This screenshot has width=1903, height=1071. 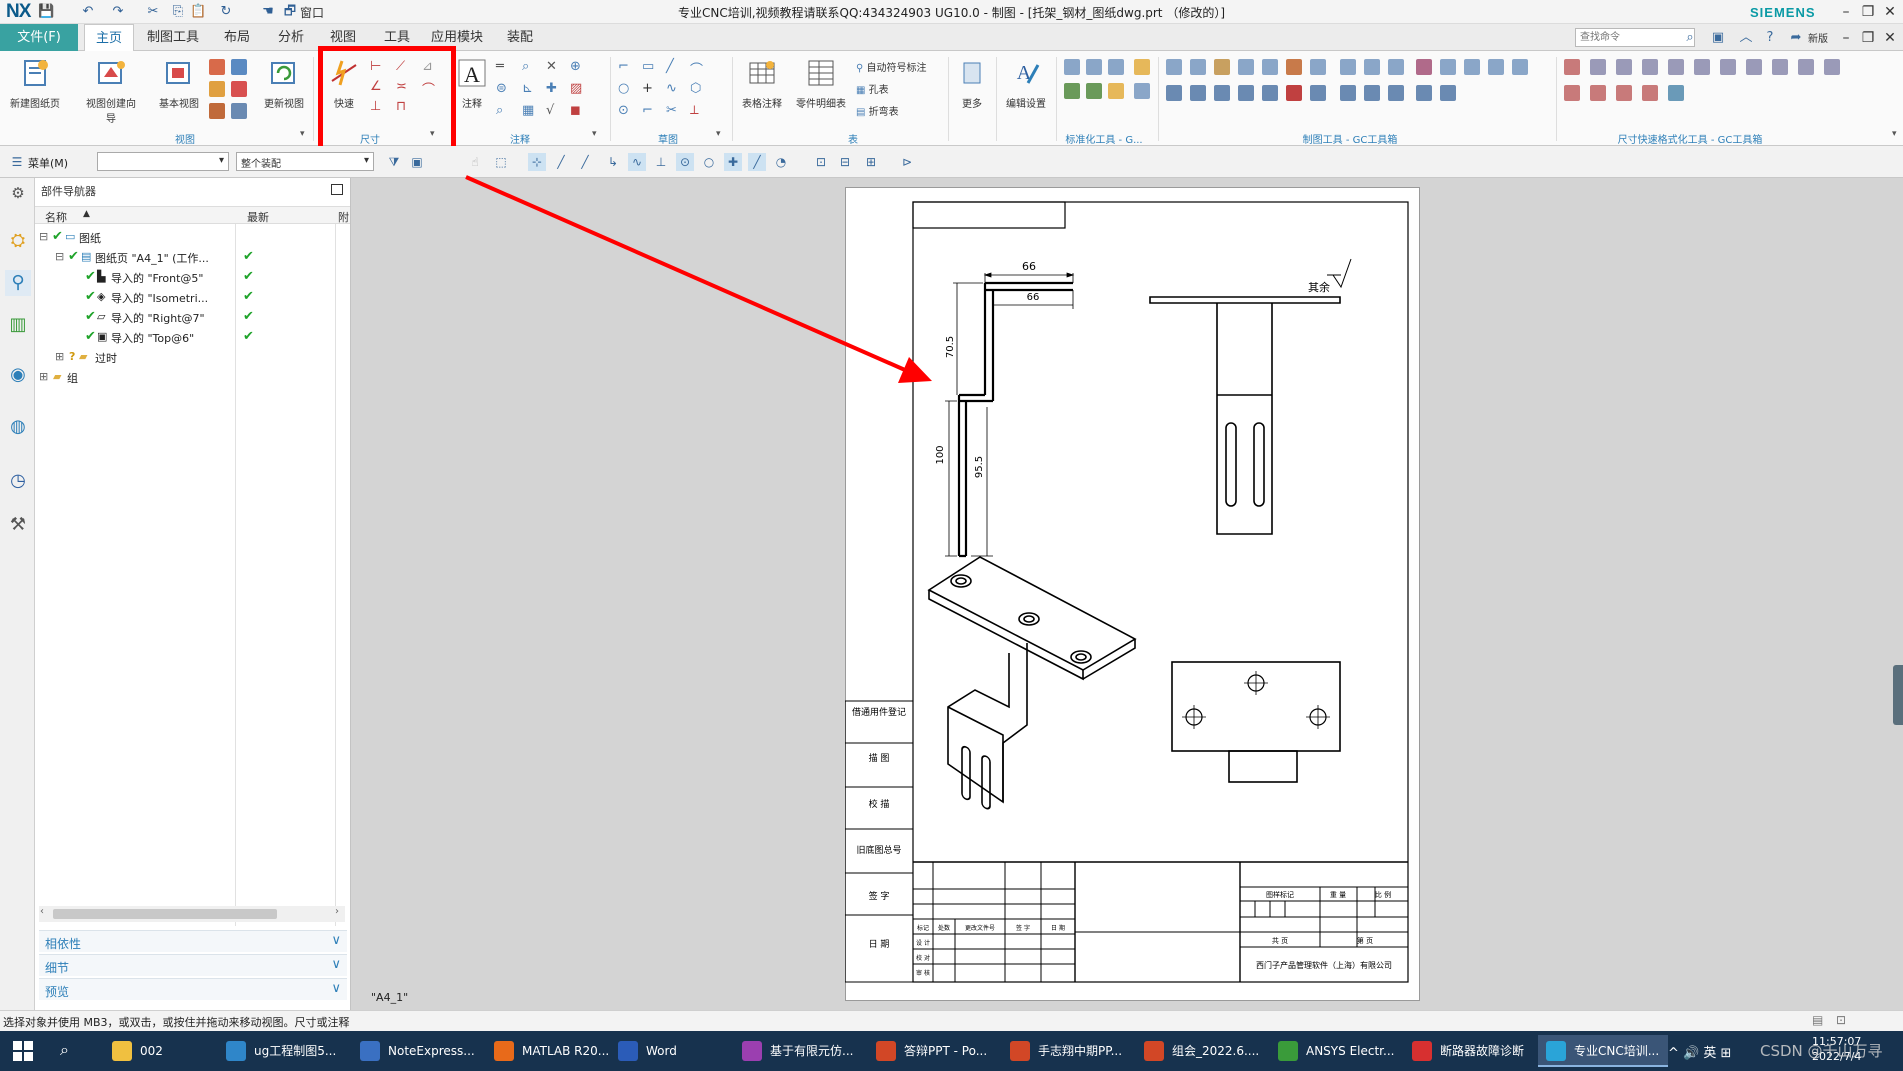 I want to click on preview-panel: 预览 ∨, so click(x=193, y=989).